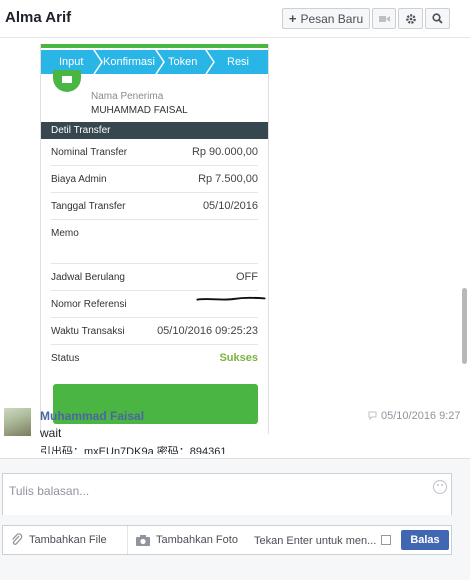 The height and width of the screenshot is (580, 470). What do you see at coordinates (247, 277) in the screenshot?
I see `detail-value: OFF` at bounding box center [247, 277].